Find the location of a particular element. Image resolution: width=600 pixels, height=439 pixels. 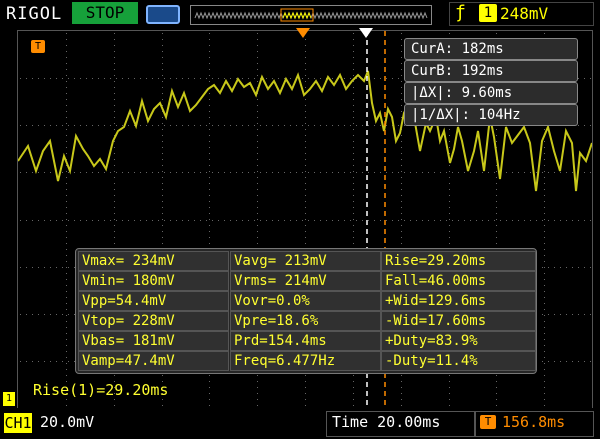

brand-logo: RIGOL is located at coordinates (34, 14).